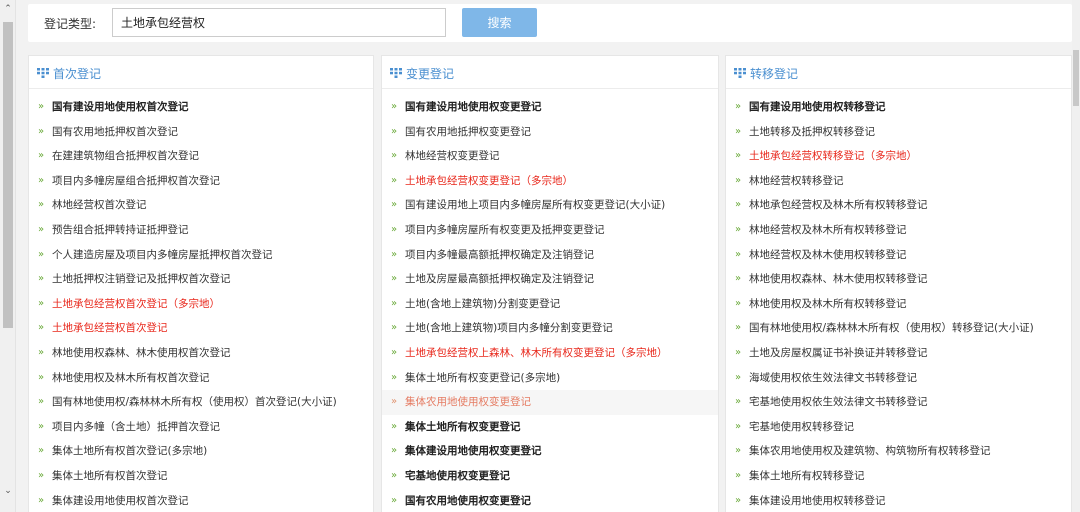 The width and height of the screenshot is (1080, 512). What do you see at coordinates (550, 353) in the screenshot?
I see `list-item: » 土地承包经营权上森林、林木所有权变更登记（多宗地）` at bounding box center [550, 353].